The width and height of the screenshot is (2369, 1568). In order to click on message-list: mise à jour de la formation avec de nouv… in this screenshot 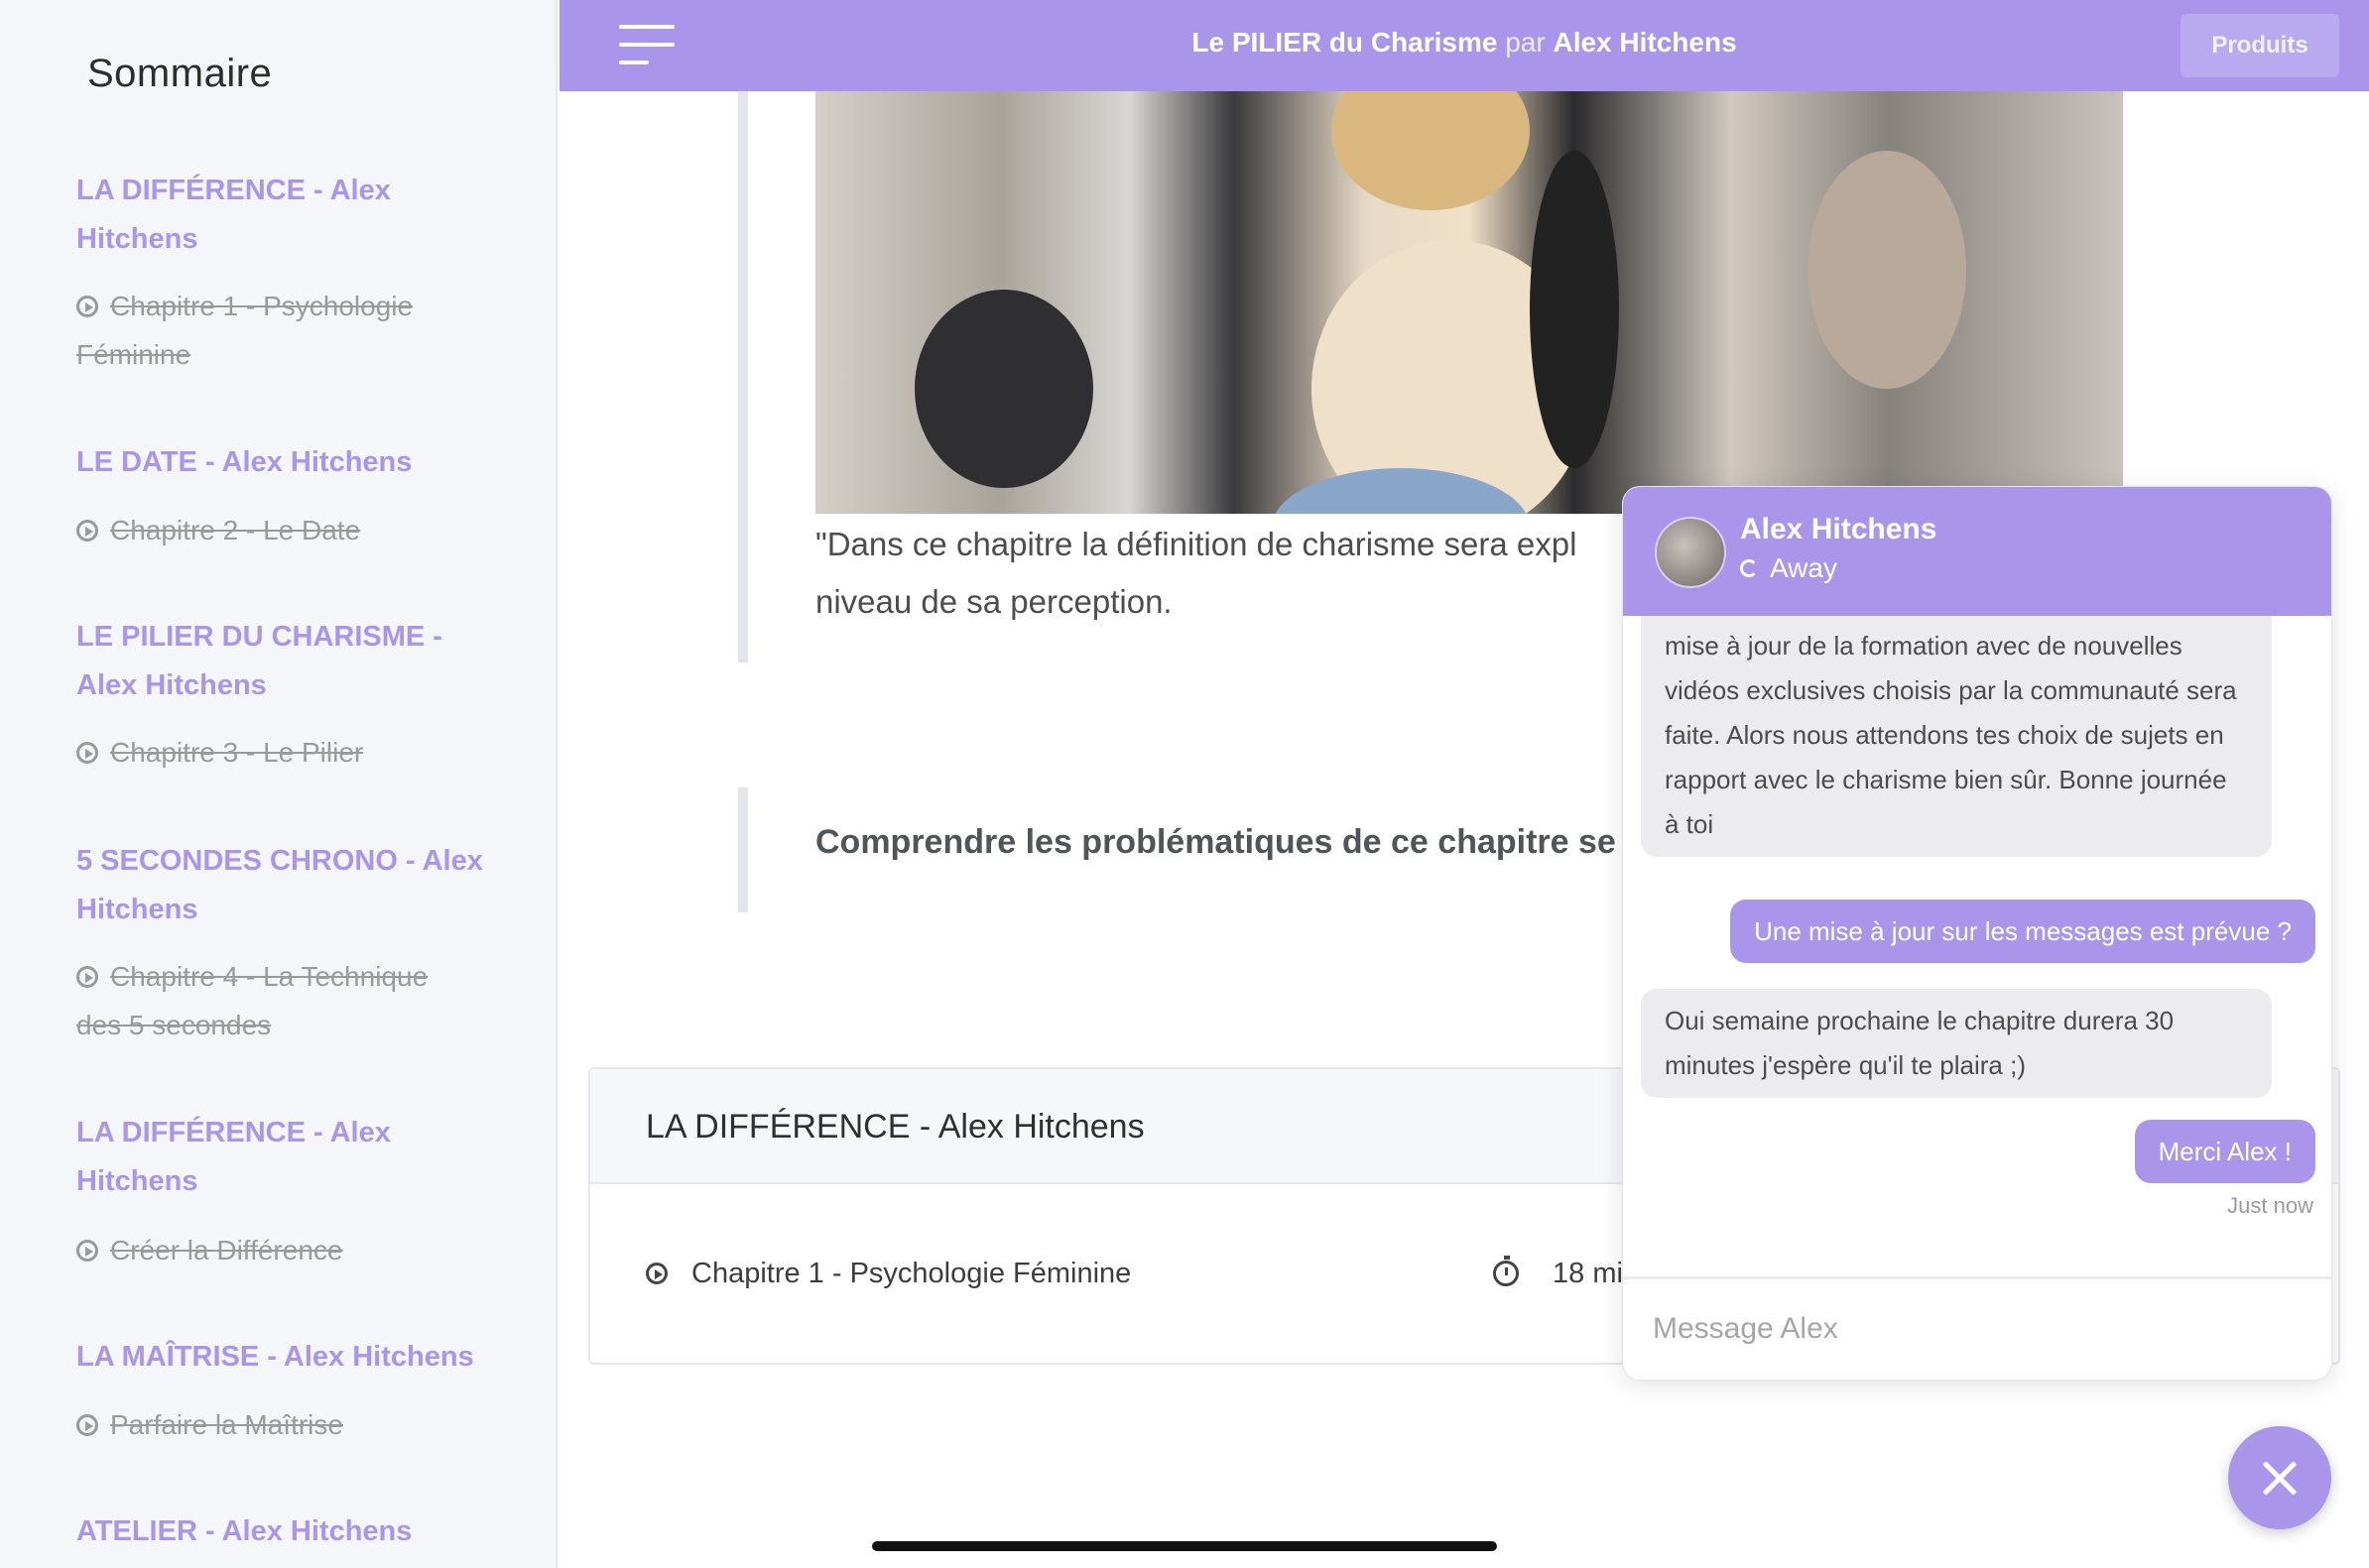, I will do `click(1977, 943)`.